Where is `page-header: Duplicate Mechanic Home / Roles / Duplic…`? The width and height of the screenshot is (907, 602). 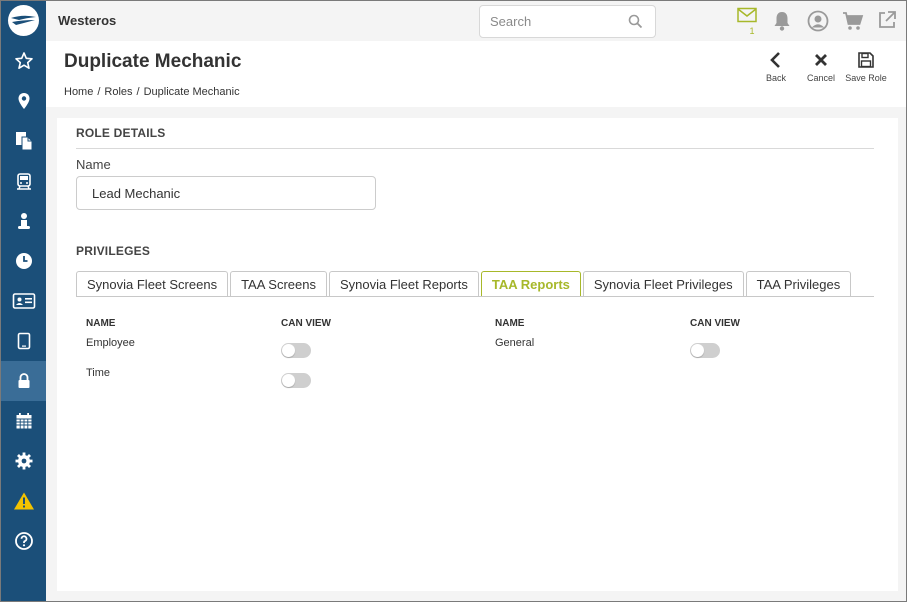 page-header: Duplicate Mechanic Home / Roles / Duplic… is located at coordinates (476, 74).